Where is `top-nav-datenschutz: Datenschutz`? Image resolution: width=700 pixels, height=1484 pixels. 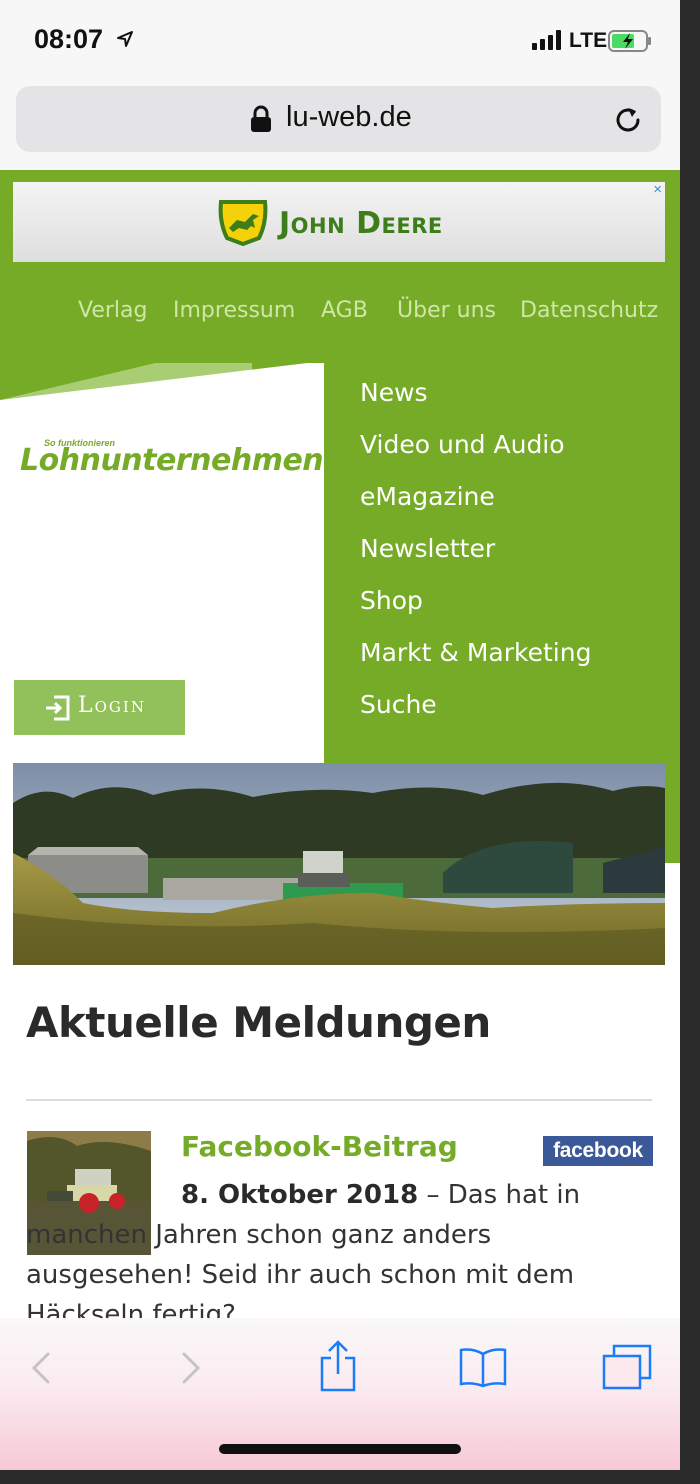 top-nav-datenschutz: Datenschutz is located at coordinates (589, 310).